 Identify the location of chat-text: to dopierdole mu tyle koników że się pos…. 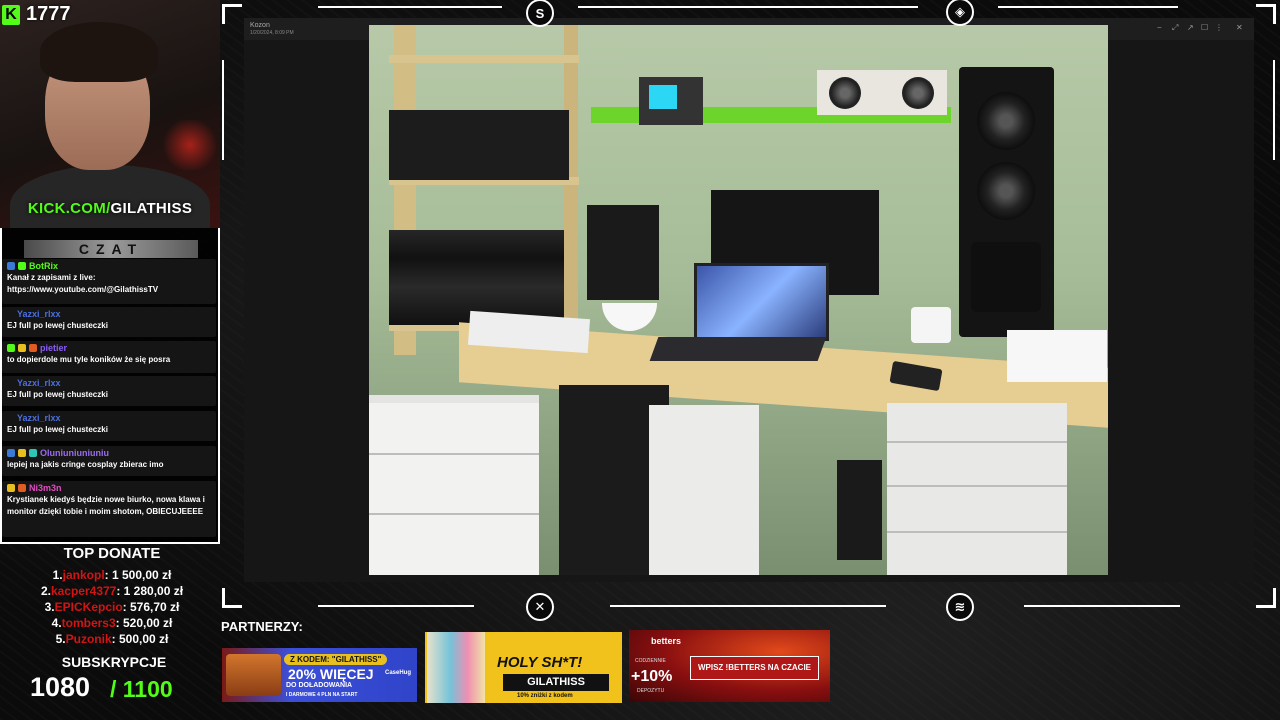
(89, 359).